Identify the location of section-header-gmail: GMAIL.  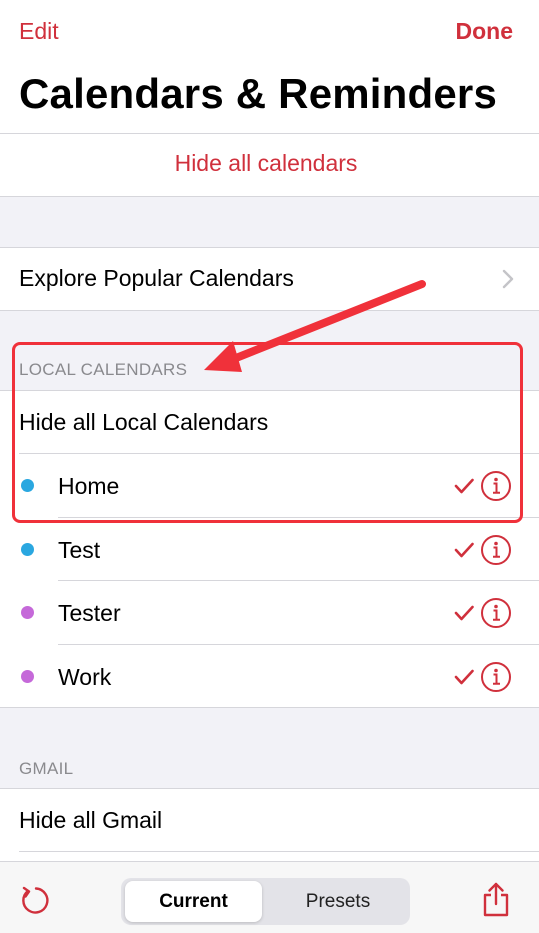
(46, 768).